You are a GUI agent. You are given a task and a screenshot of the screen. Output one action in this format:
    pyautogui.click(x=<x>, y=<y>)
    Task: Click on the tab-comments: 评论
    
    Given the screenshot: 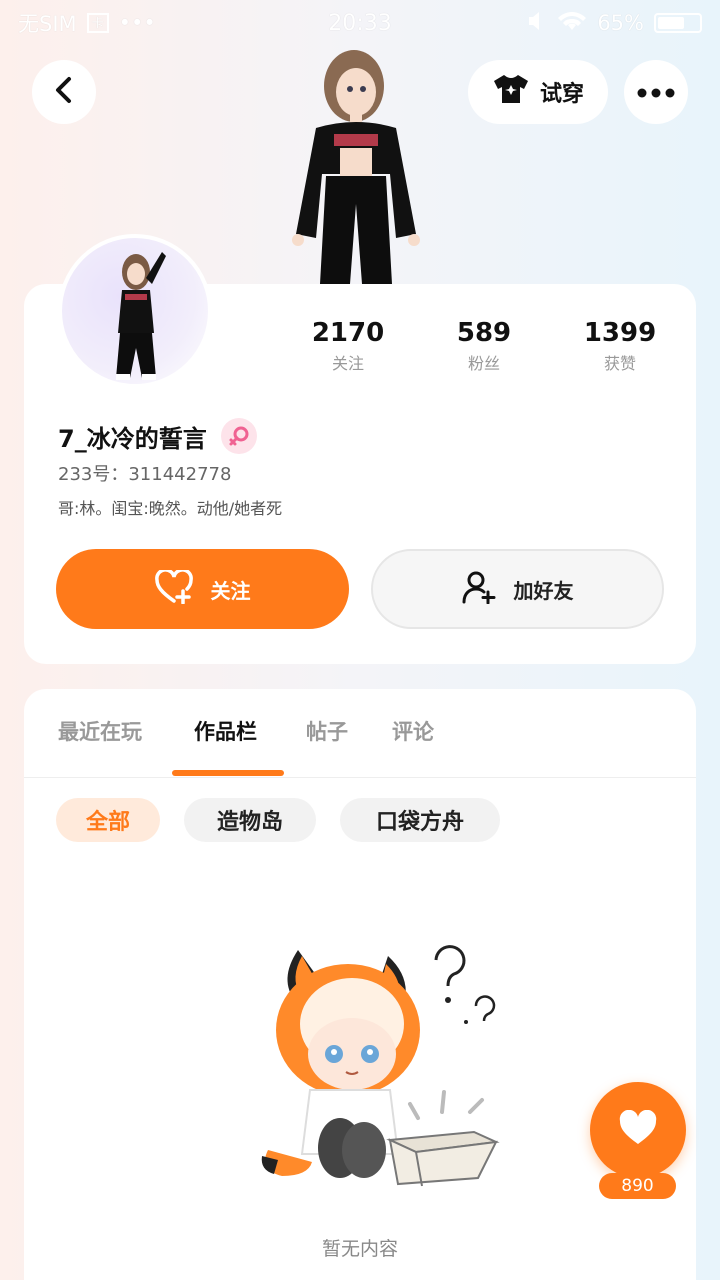 What is the action you would take?
    pyautogui.click(x=413, y=731)
    